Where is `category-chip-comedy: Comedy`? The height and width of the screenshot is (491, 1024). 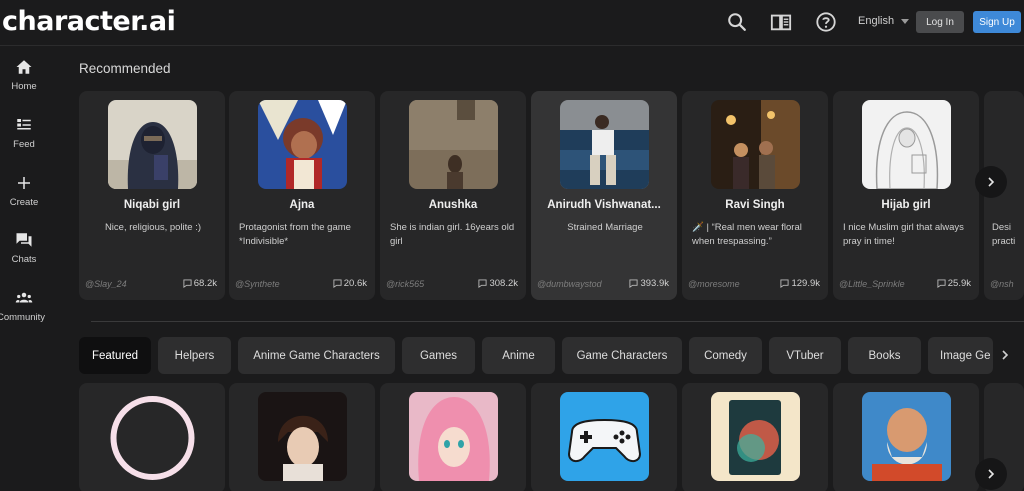
category-chip-comedy: Comedy is located at coordinates (725, 355).